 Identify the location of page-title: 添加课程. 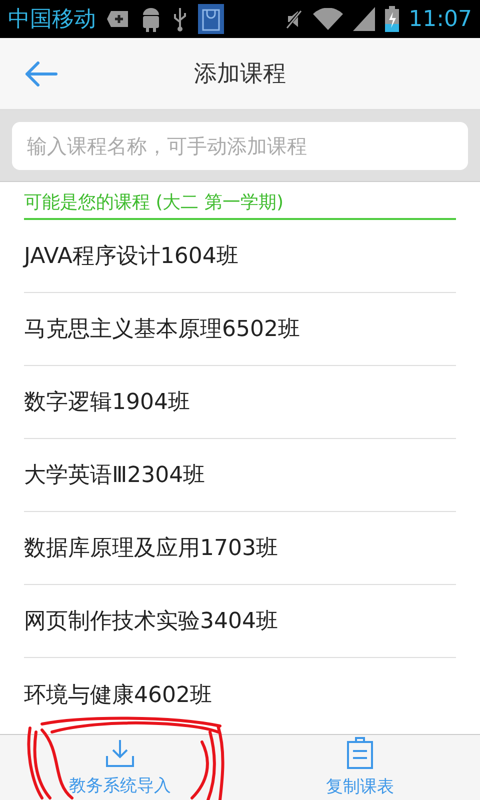
(240, 74).